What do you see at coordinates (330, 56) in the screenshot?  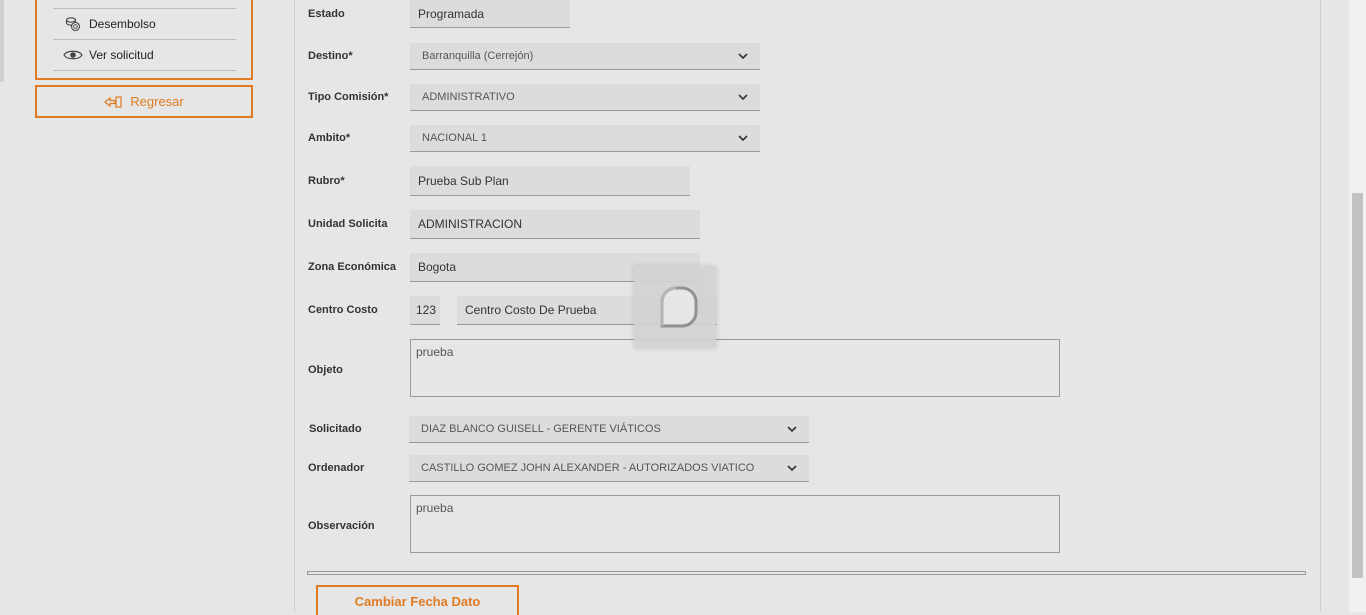 I see `destino-label: Destino*` at bounding box center [330, 56].